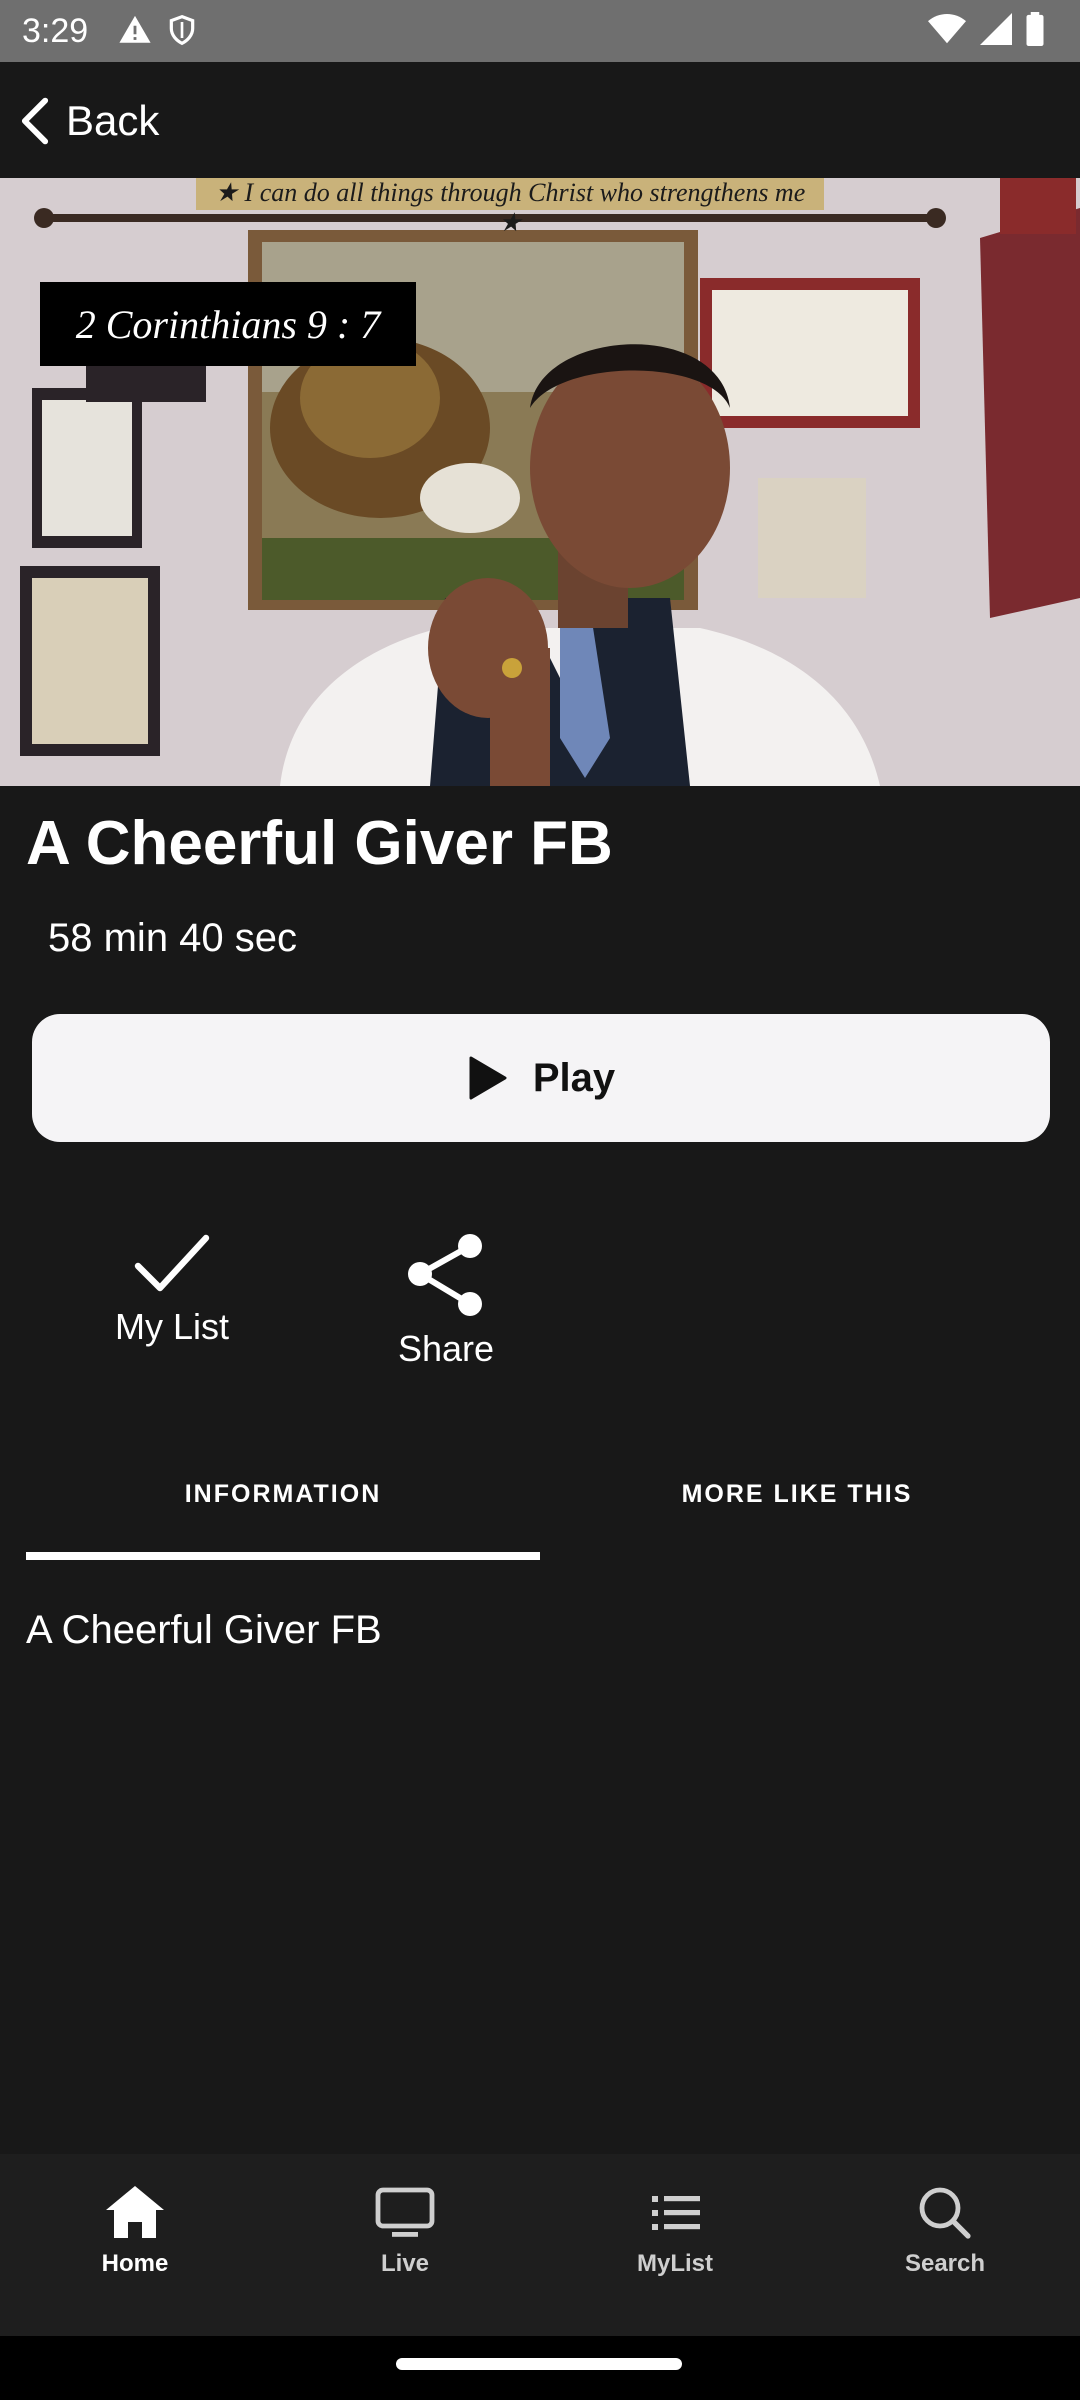 The height and width of the screenshot is (2400, 1080). Describe the element at coordinates (55, 31) in the screenshot. I see `status-time: 3:29` at that location.